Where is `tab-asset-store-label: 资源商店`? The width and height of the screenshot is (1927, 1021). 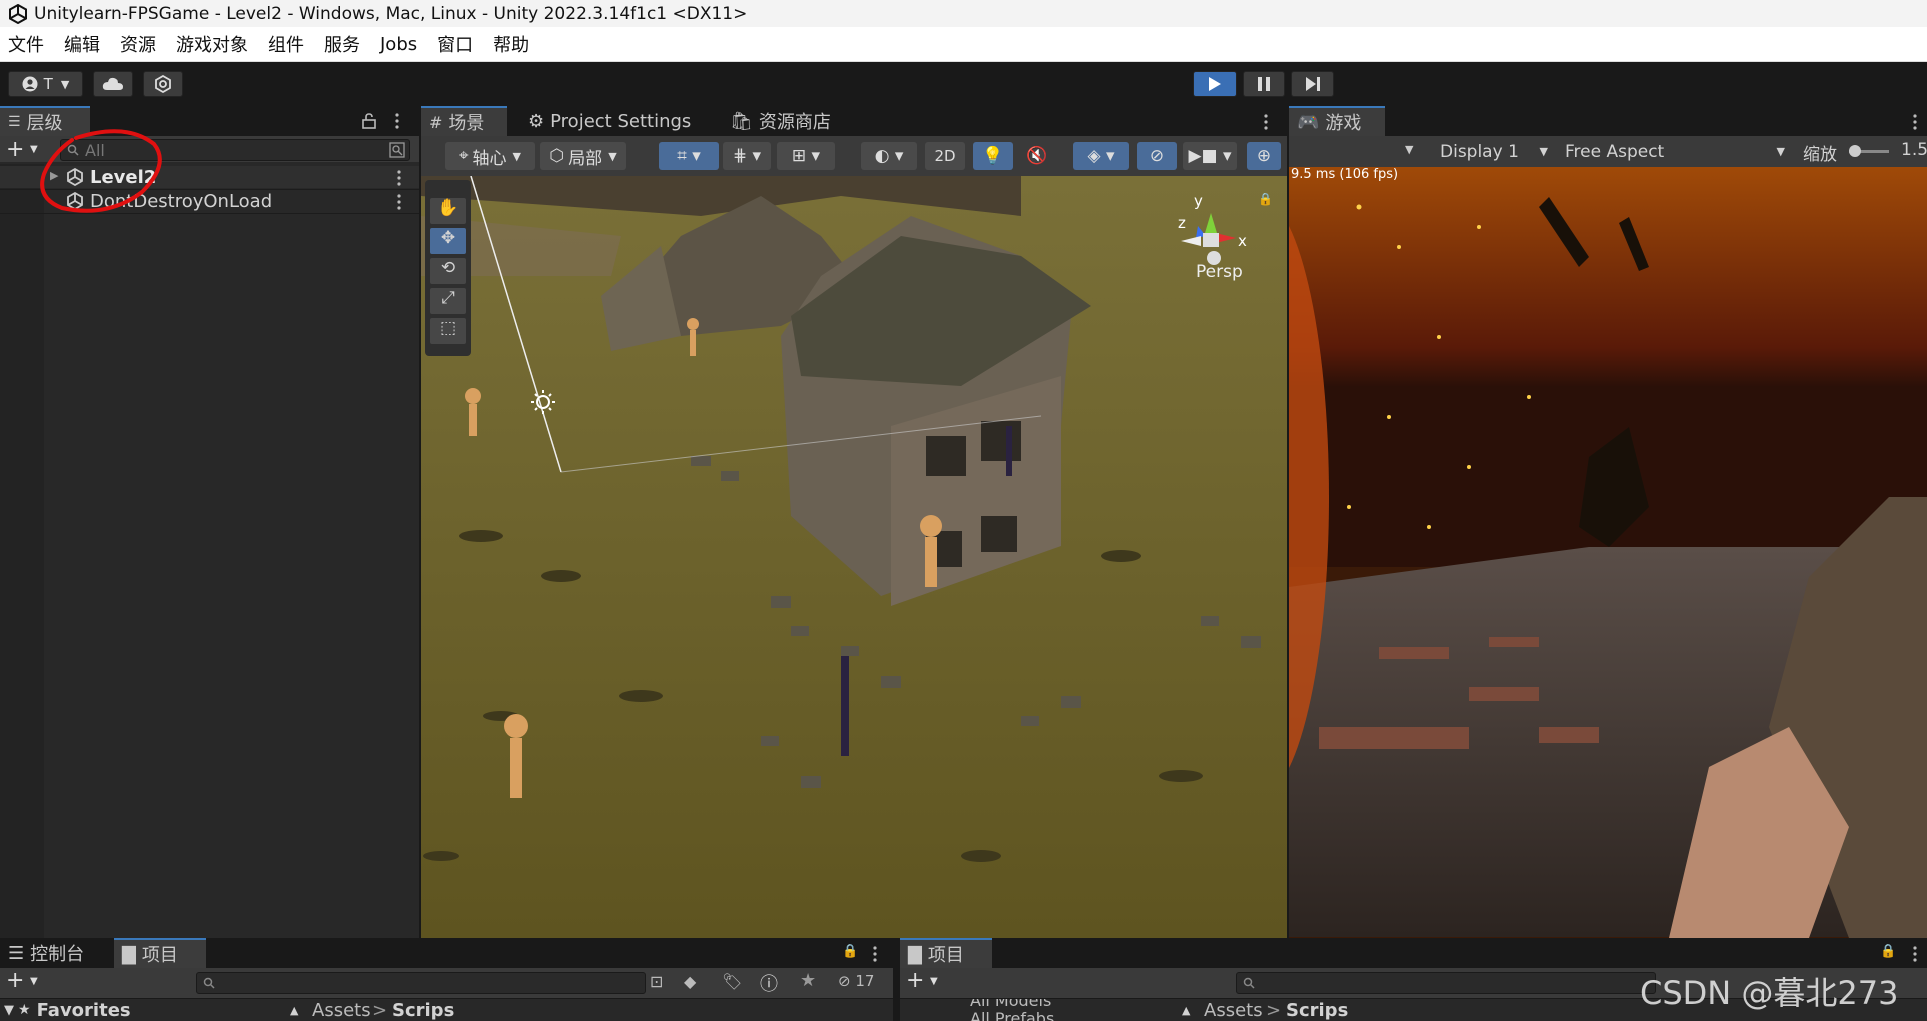
tab-asset-store-label: 资源商店 is located at coordinates (794, 122).